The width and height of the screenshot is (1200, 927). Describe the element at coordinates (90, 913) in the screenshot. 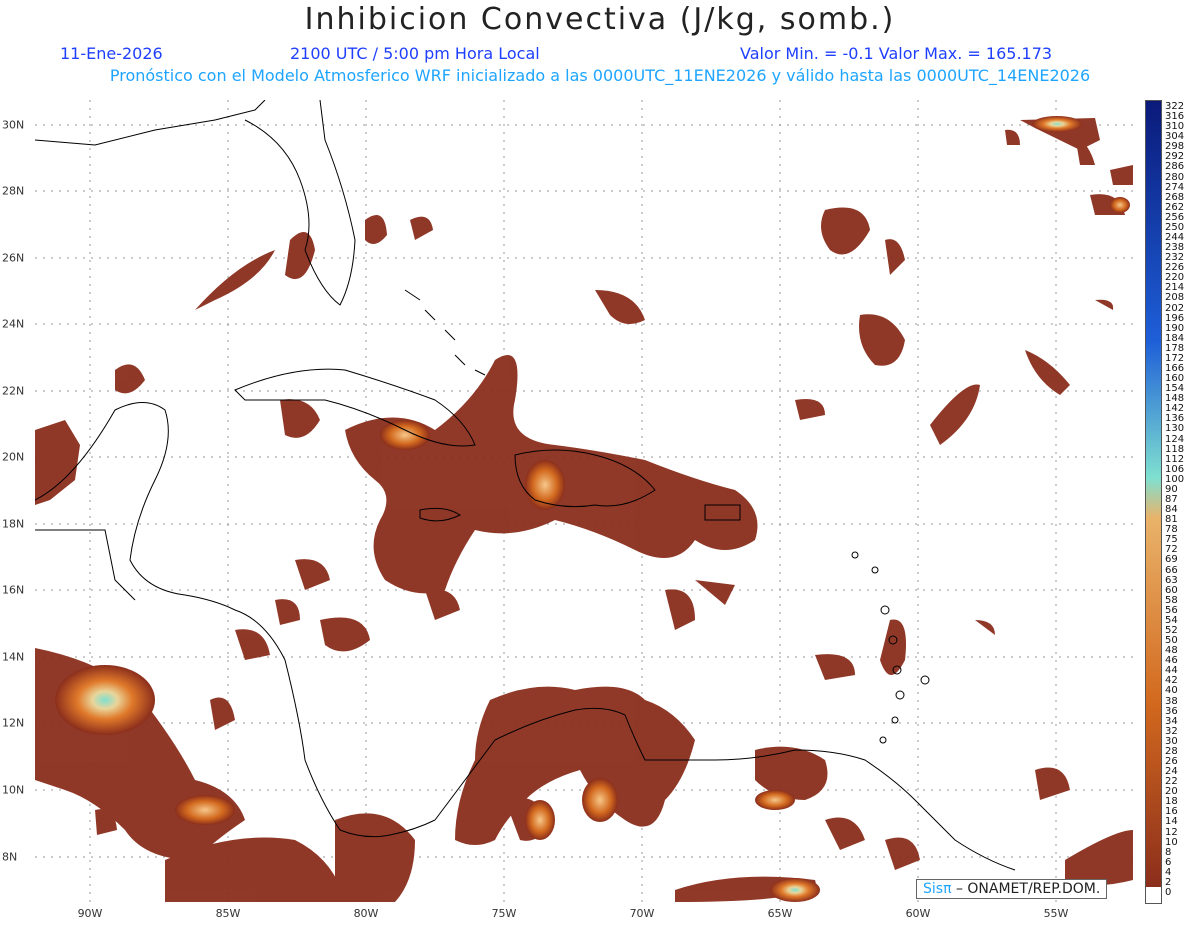

I see `lon-label-90w: 90W` at that location.